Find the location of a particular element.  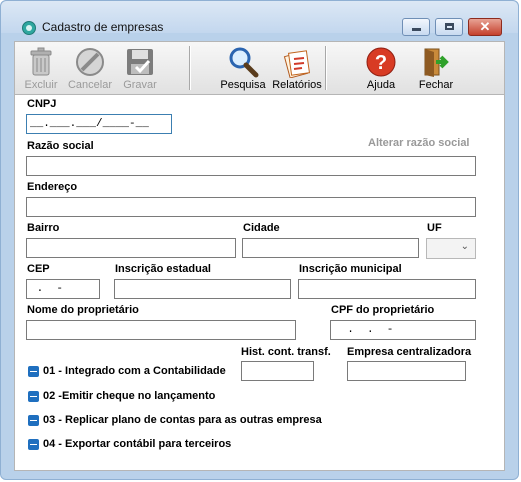

cancel-label: Cancelar is located at coordinates (90, 85).